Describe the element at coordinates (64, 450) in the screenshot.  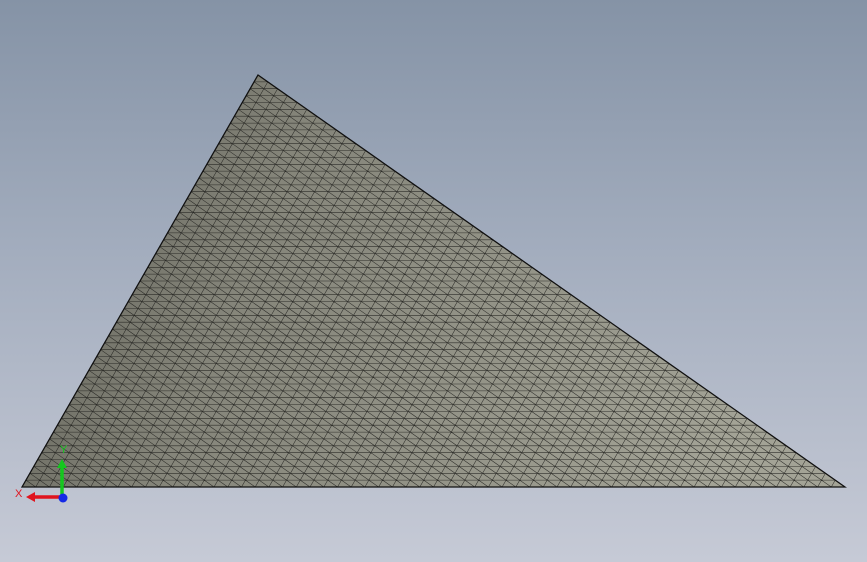
I see `triad-y-label: Y` at that location.